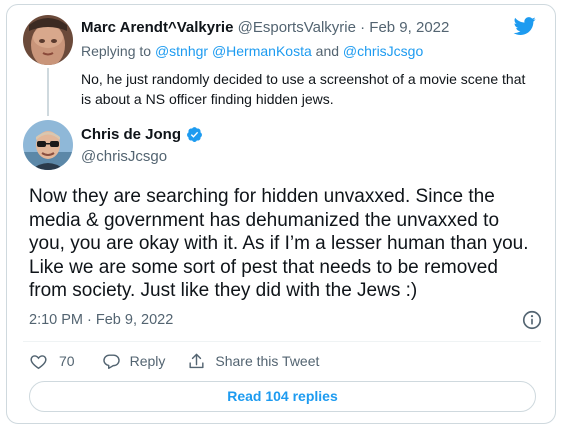  Describe the element at coordinates (147, 361) in the screenshot. I see `reply-label: Reply` at that location.